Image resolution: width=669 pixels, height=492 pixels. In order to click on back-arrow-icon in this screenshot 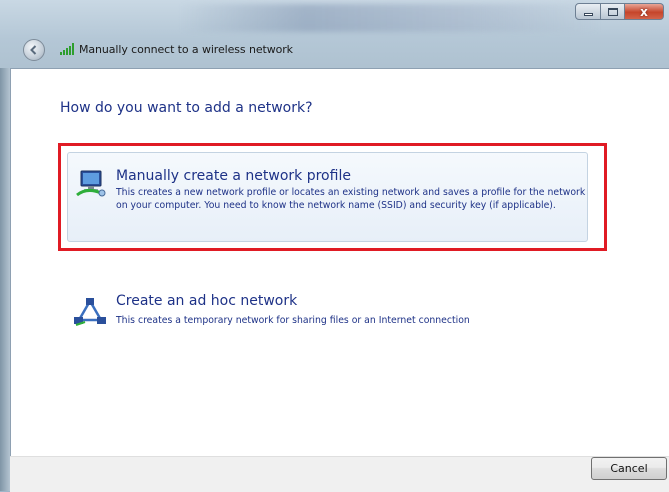, I will do `click(33, 50)`.